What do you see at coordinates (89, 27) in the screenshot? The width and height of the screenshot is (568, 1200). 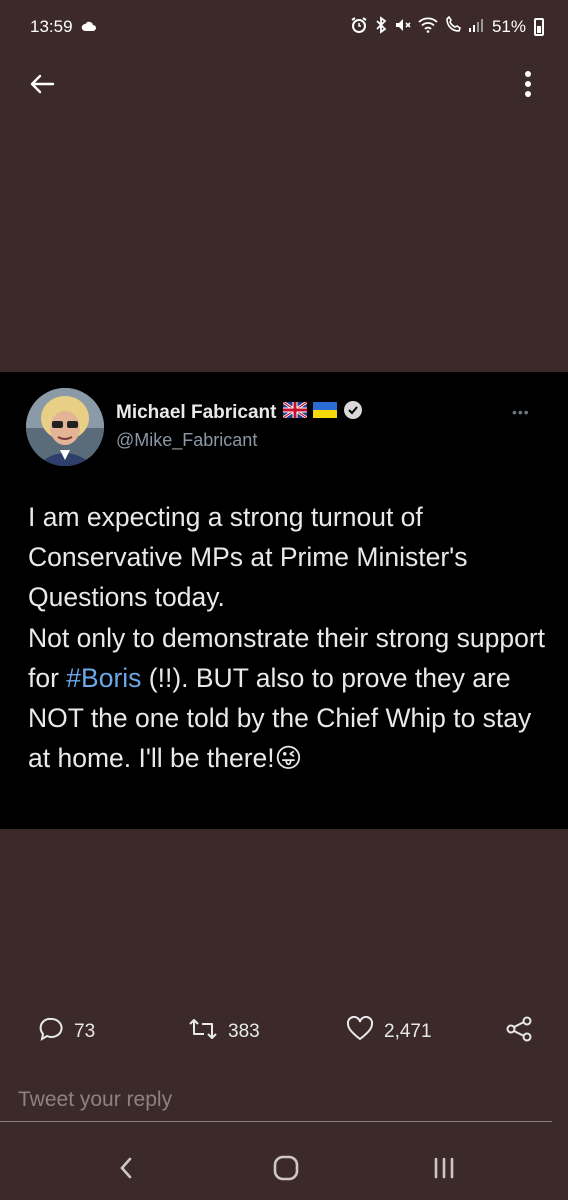 I see `cloud-icon` at bounding box center [89, 27].